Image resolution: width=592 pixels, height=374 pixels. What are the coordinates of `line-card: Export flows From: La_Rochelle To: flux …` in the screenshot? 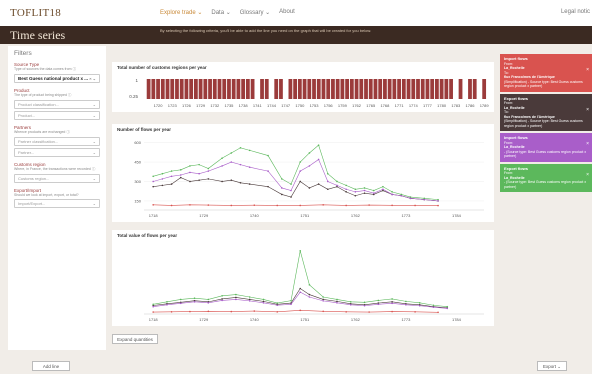 It's located at (546, 112).